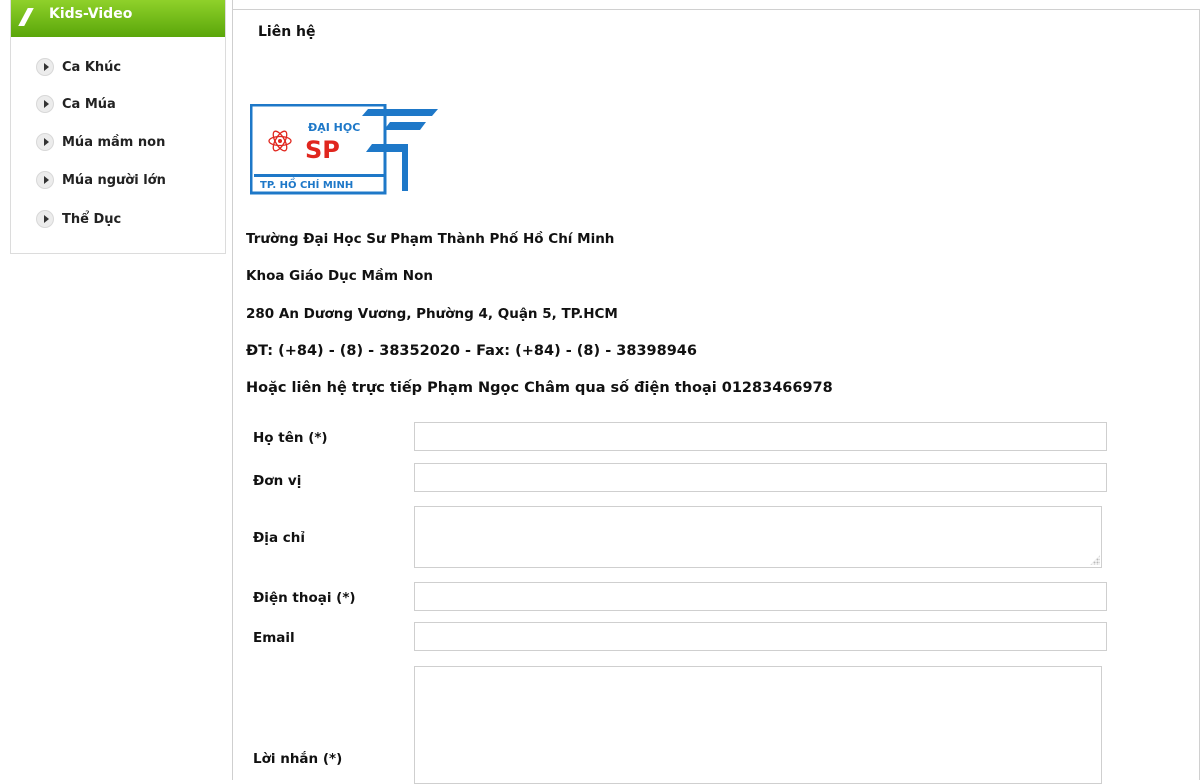 Image resolution: width=1200 pixels, height=784 pixels. I want to click on faculty-name: Khoa Giáo Dục Mầm Non, so click(339, 276).